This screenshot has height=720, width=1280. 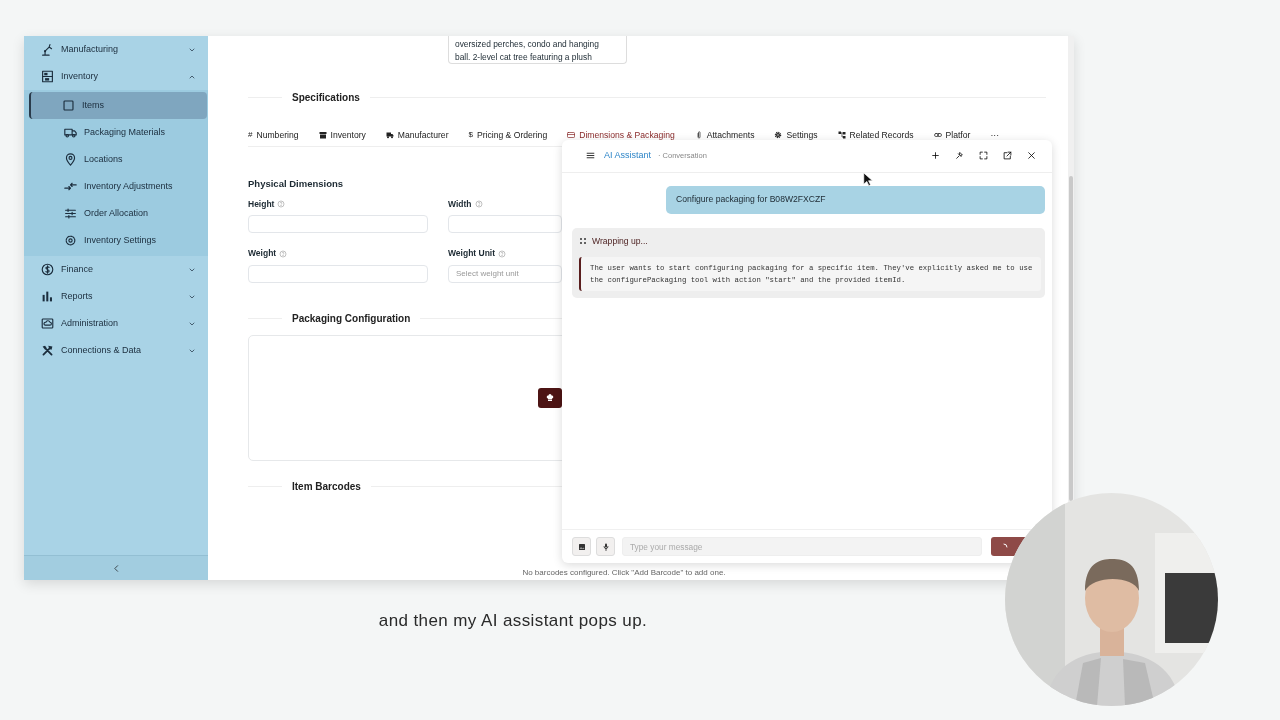 I want to click on tab: # Numbering, so click(x=283, y=135).